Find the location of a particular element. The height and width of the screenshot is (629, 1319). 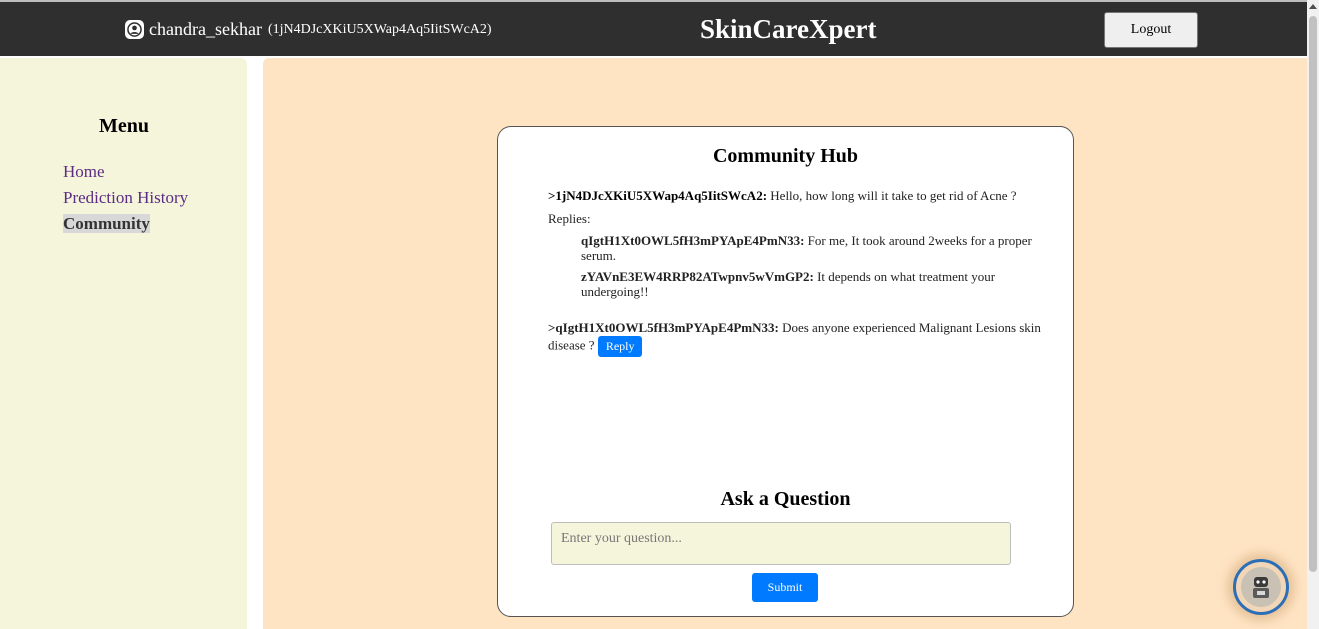

scroll-up-arrow-icon is located at coordinates (1313, 6).